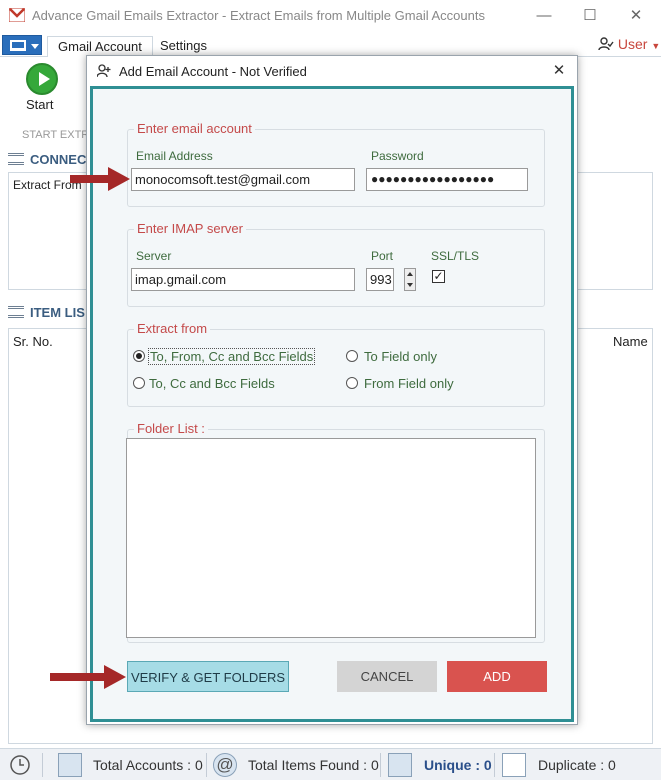  What do you see at coordinates (174, 156) in the screenshot?
I see `email-address-label: Email Address` at bounding box center [174, 156].